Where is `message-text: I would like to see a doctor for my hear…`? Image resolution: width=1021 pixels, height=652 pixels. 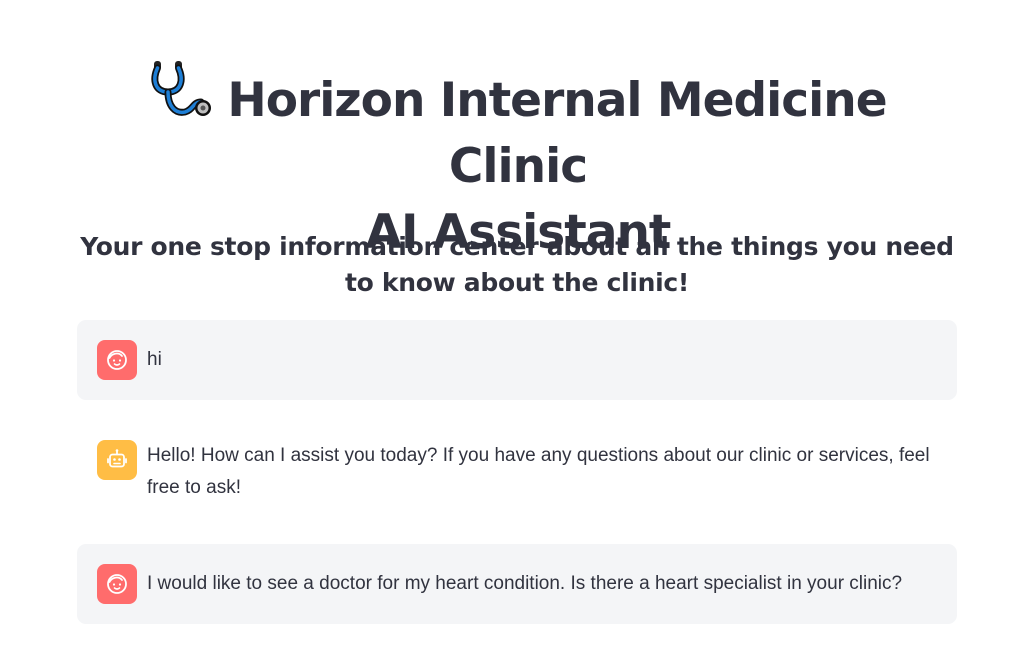
message-text: I would like to see a doctor for my hear… is located at coordinates (525, 583).